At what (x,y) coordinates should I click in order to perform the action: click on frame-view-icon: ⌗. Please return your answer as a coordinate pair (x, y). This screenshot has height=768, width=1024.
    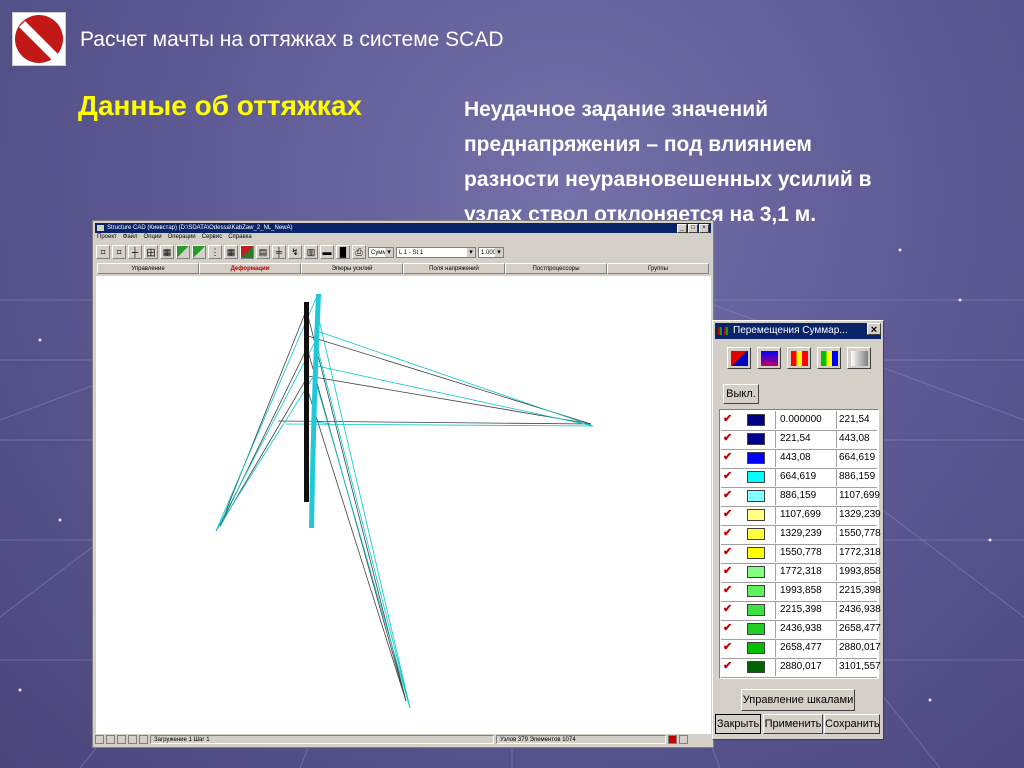
    Looking at the image, I should click on (103, 252).